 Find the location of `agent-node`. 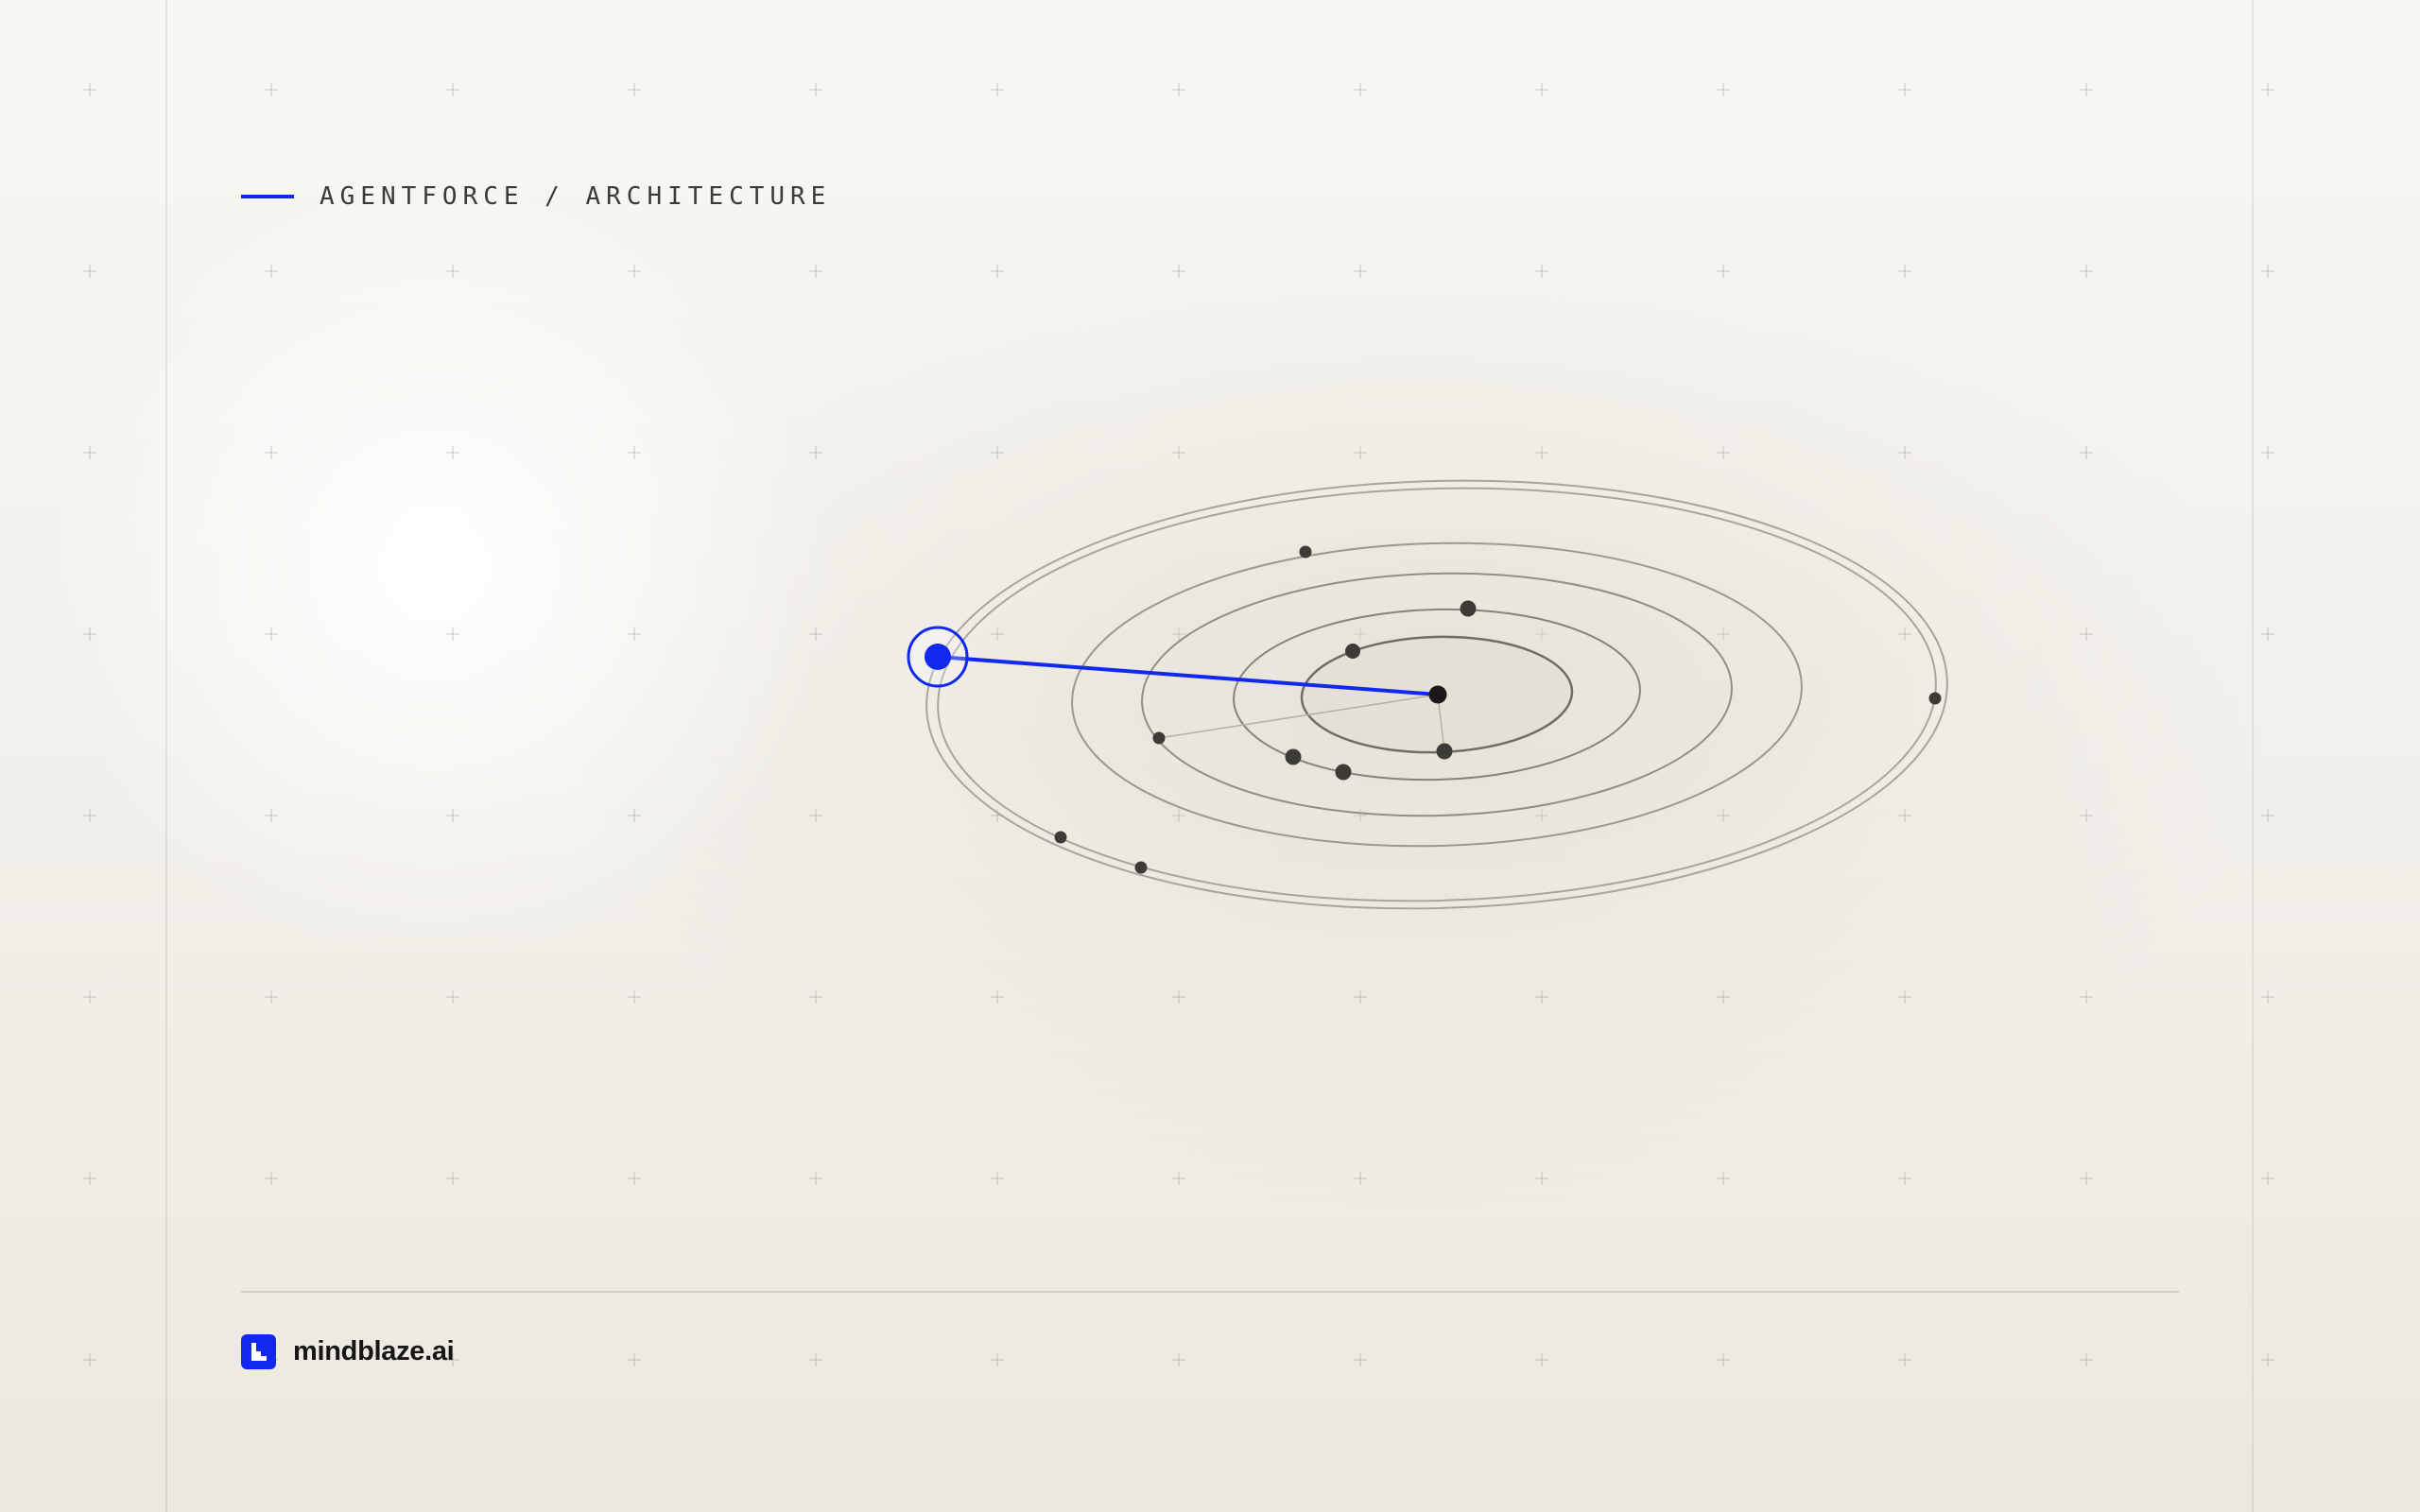

agent-node is located at coordinates (938, 657).